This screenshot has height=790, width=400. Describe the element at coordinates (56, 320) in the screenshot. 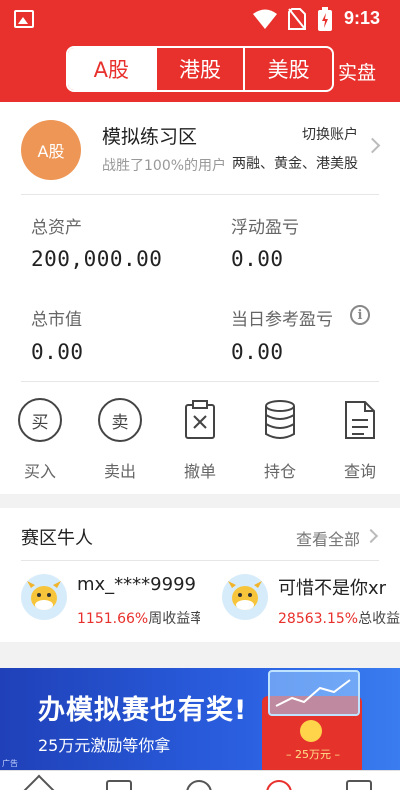

I see `market-value-label: 总市值` at that location.